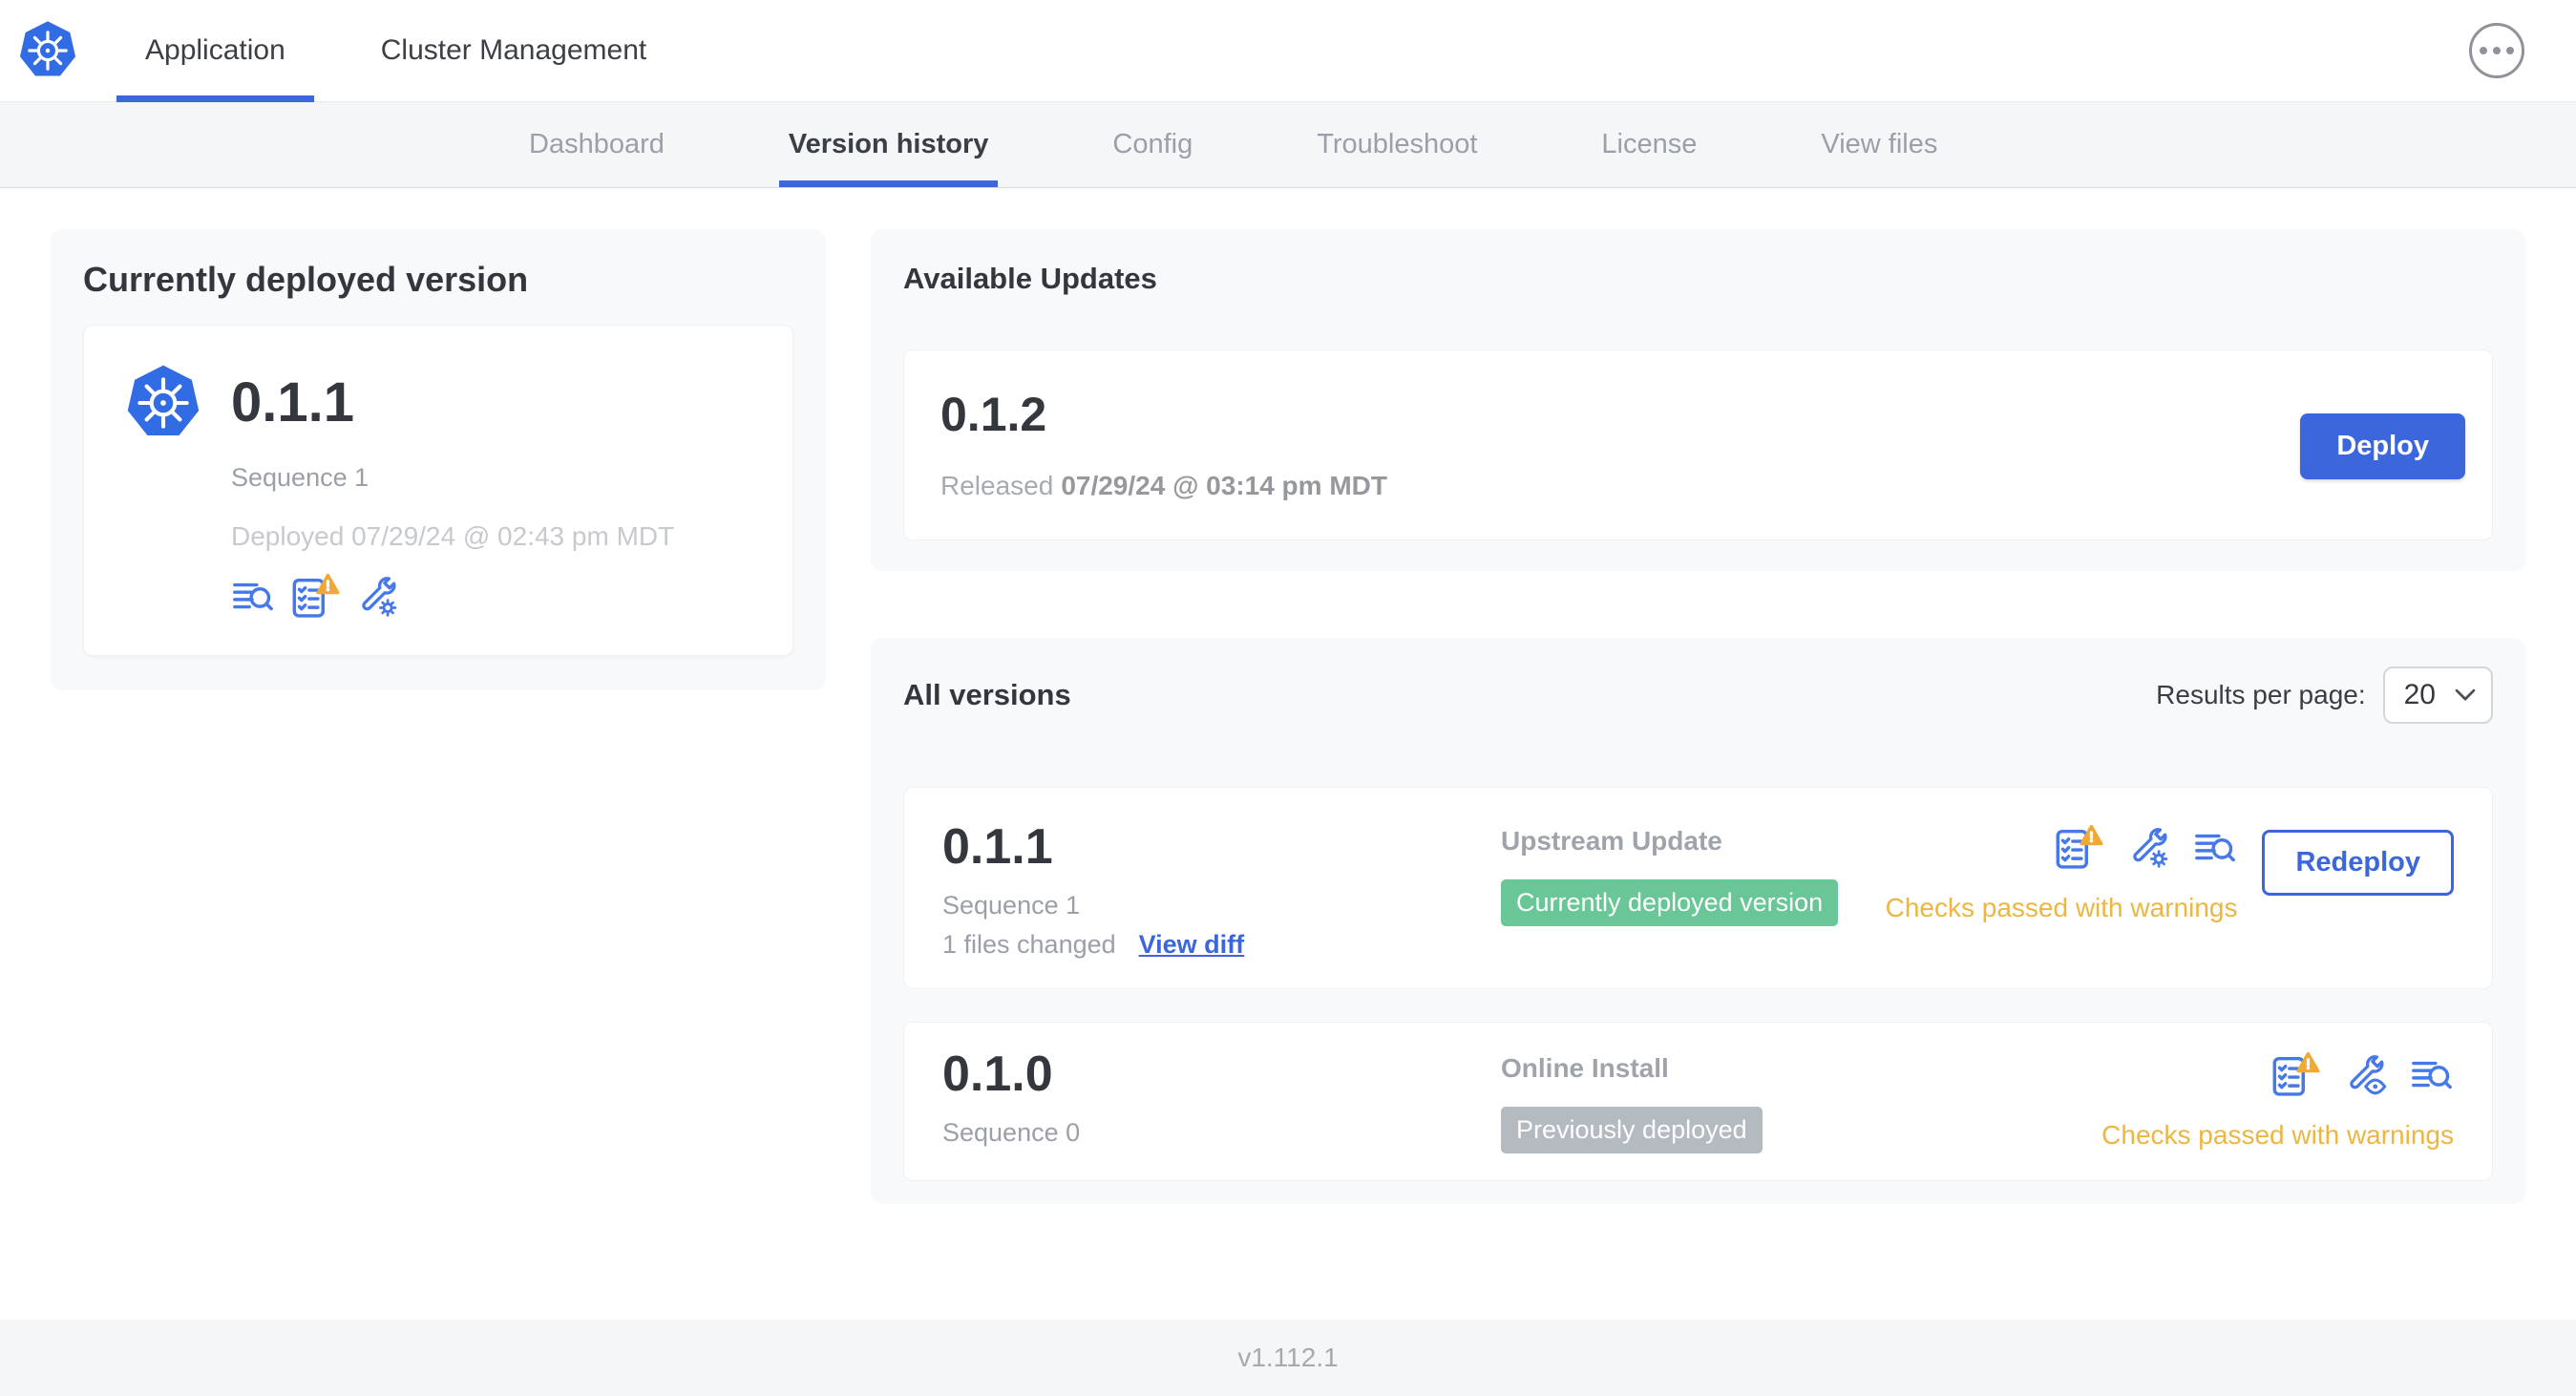 This screenshot has width=2576, height=1396. I want to click on released-date: 07/29/24 @ 03:14 pm MDT, so click(1224, 485).